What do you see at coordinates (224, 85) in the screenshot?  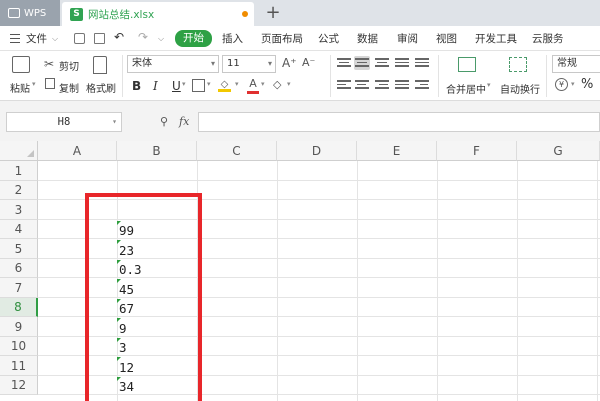 I see `fill-color-icon: ◇` at bounding box center [224, 85].